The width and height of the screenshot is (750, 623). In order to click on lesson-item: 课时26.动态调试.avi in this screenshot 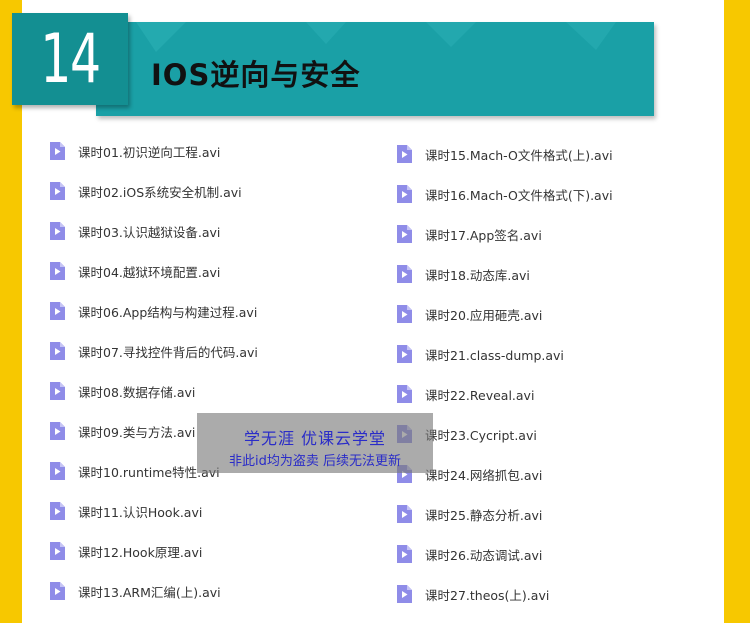, I will do `click(469, 554)`.